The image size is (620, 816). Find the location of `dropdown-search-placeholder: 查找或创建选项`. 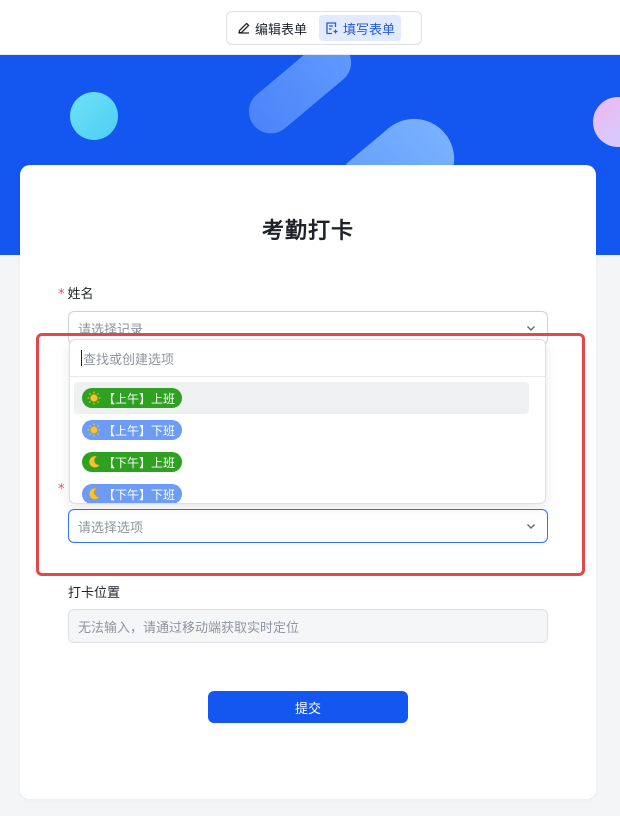

dropdown-search-placeholder: 查找或创建选项 is located at coordinates (129, 360).